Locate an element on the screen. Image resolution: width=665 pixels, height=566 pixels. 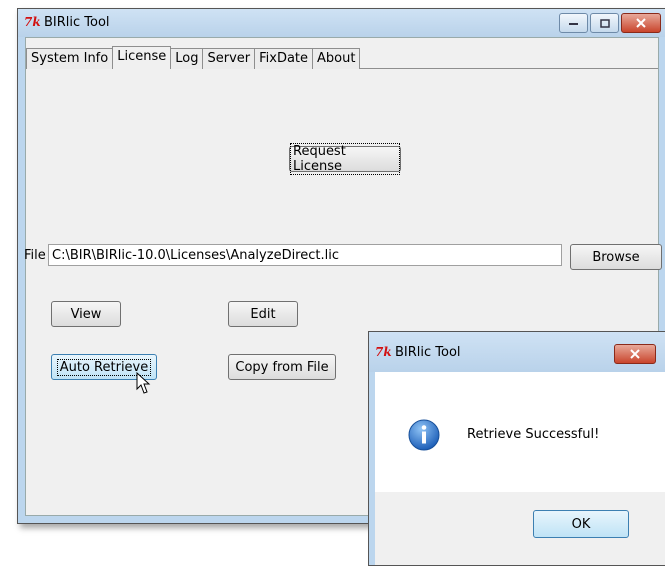
mouse-cursor-icon is located at coordinates (143, 383).